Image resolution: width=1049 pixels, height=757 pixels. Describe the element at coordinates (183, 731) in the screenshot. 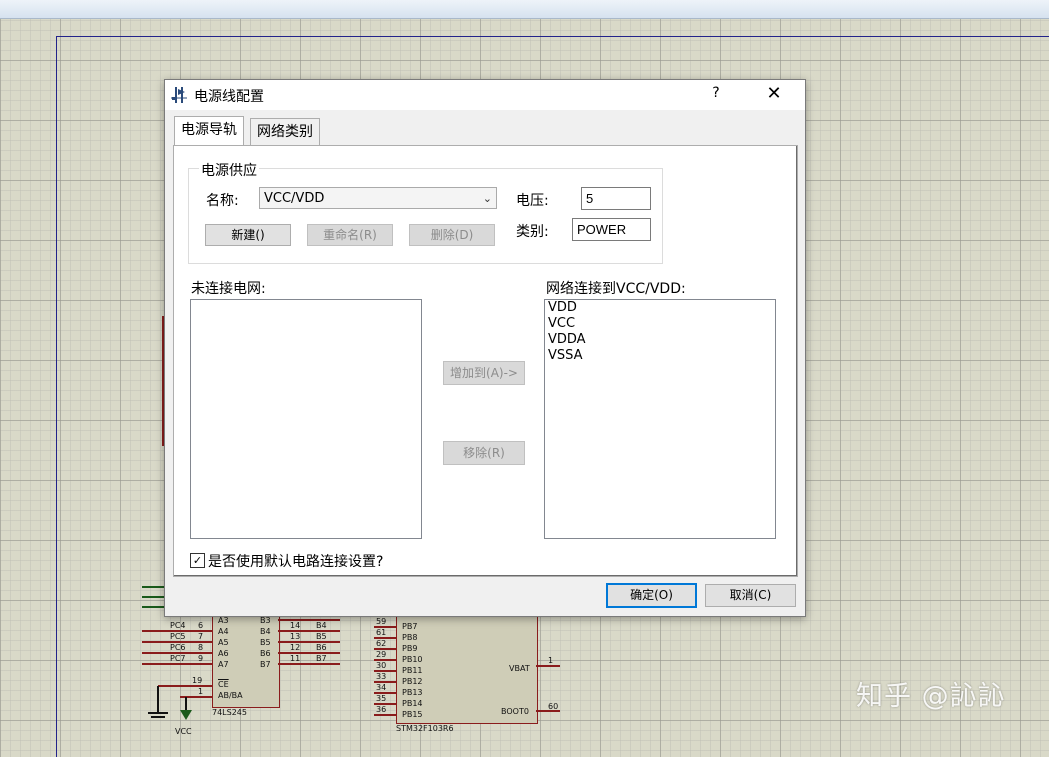

I see `vcc-label: VCC` at that location.